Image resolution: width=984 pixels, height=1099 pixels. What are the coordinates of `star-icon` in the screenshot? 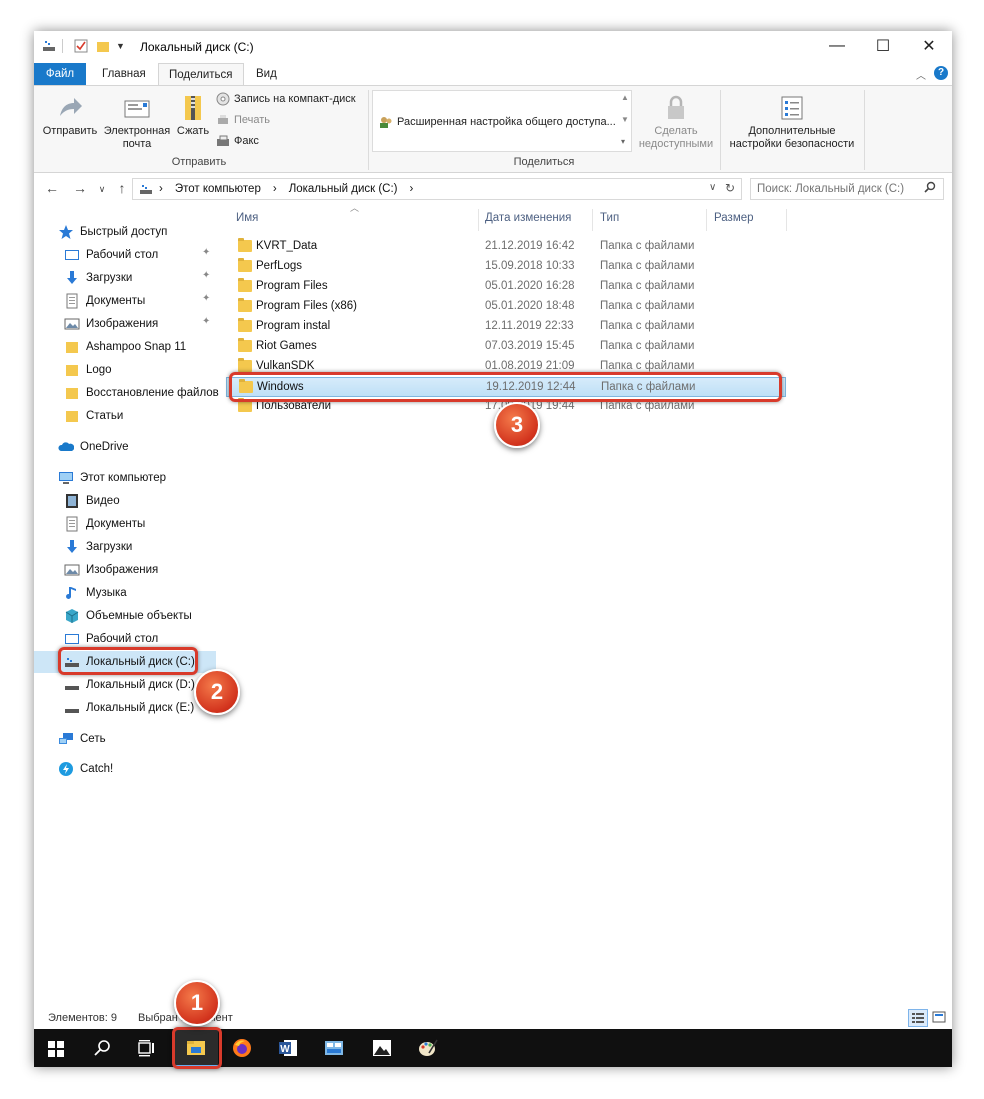 It's located at (66, 232).